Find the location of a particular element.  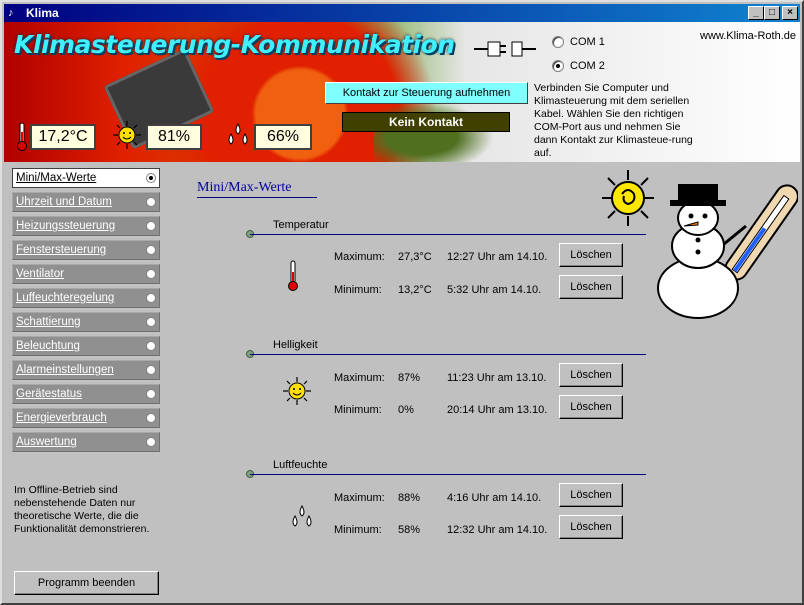

nav-item-shading: Schattierung is located at coordinates (86, 322).